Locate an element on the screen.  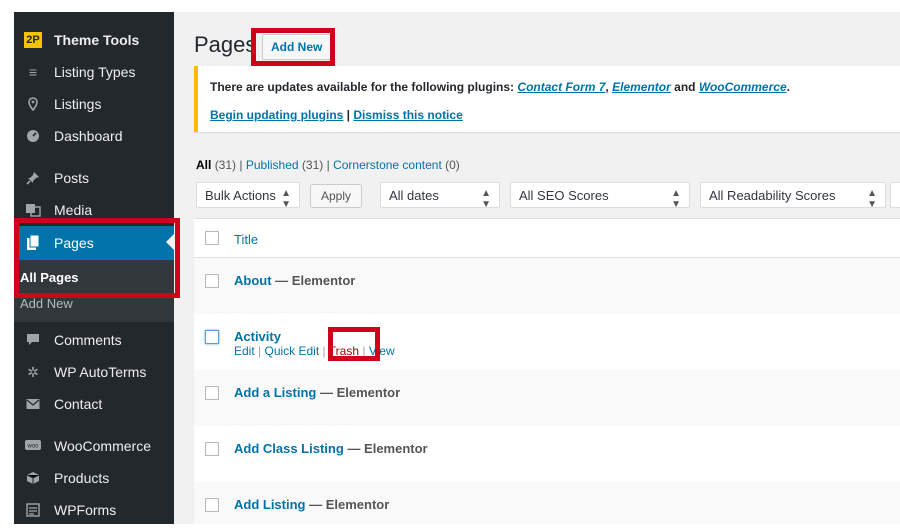
sidebar-item-label: Listings is located at coordinates (78, 104).